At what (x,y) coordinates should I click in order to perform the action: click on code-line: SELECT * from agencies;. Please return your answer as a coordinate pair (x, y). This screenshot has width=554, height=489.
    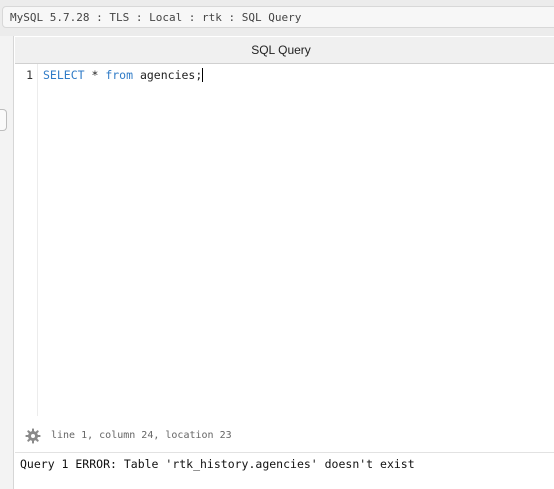
    Looking at the image, I should click on (123, 75).